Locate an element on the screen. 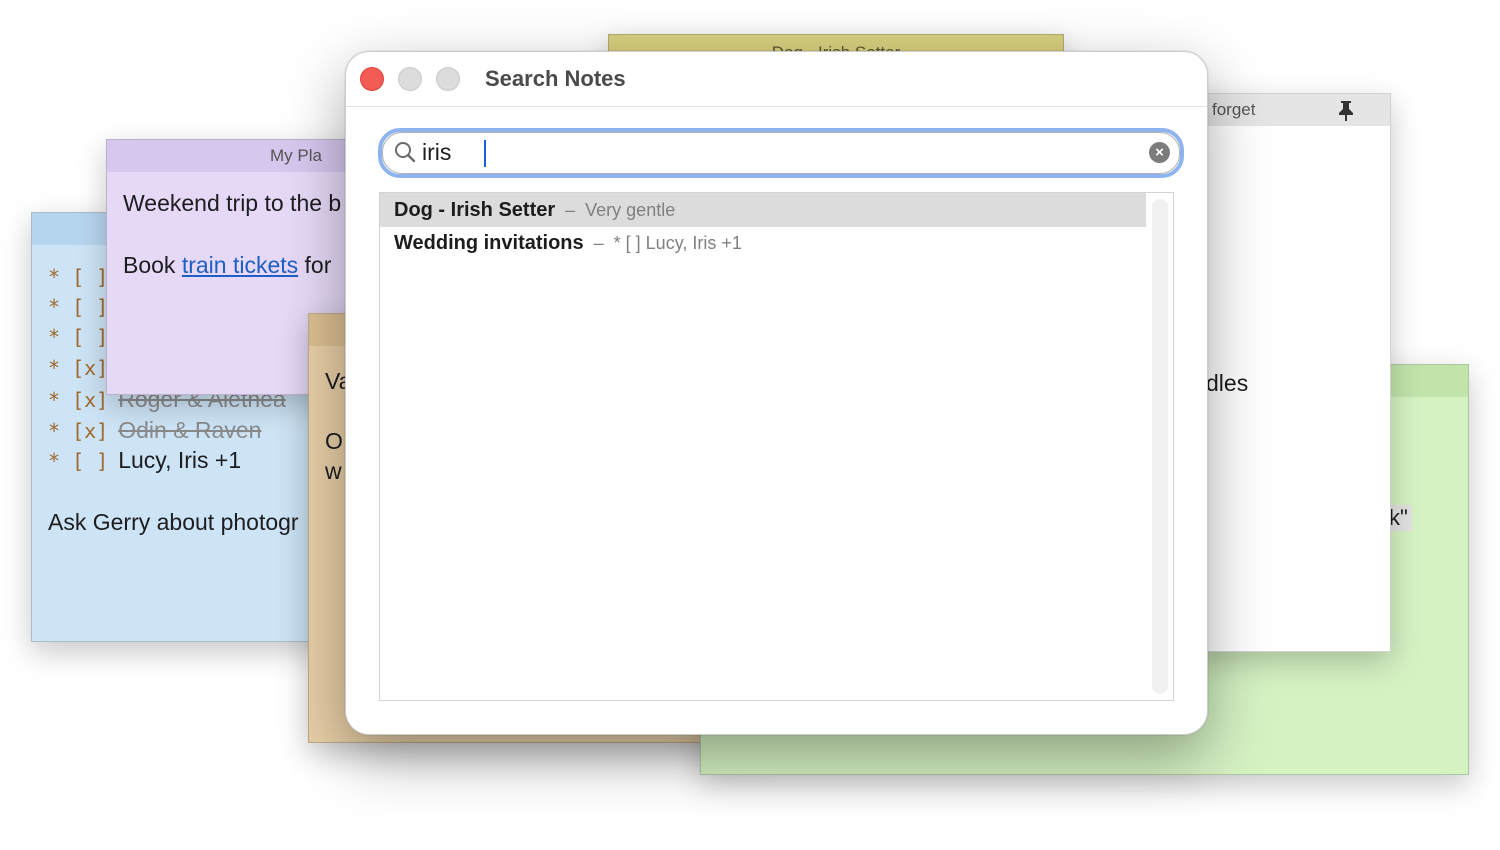 This screenshot has height=850, width=1500. train-tickets-link: train tickets is located at coordinates (240, 265).